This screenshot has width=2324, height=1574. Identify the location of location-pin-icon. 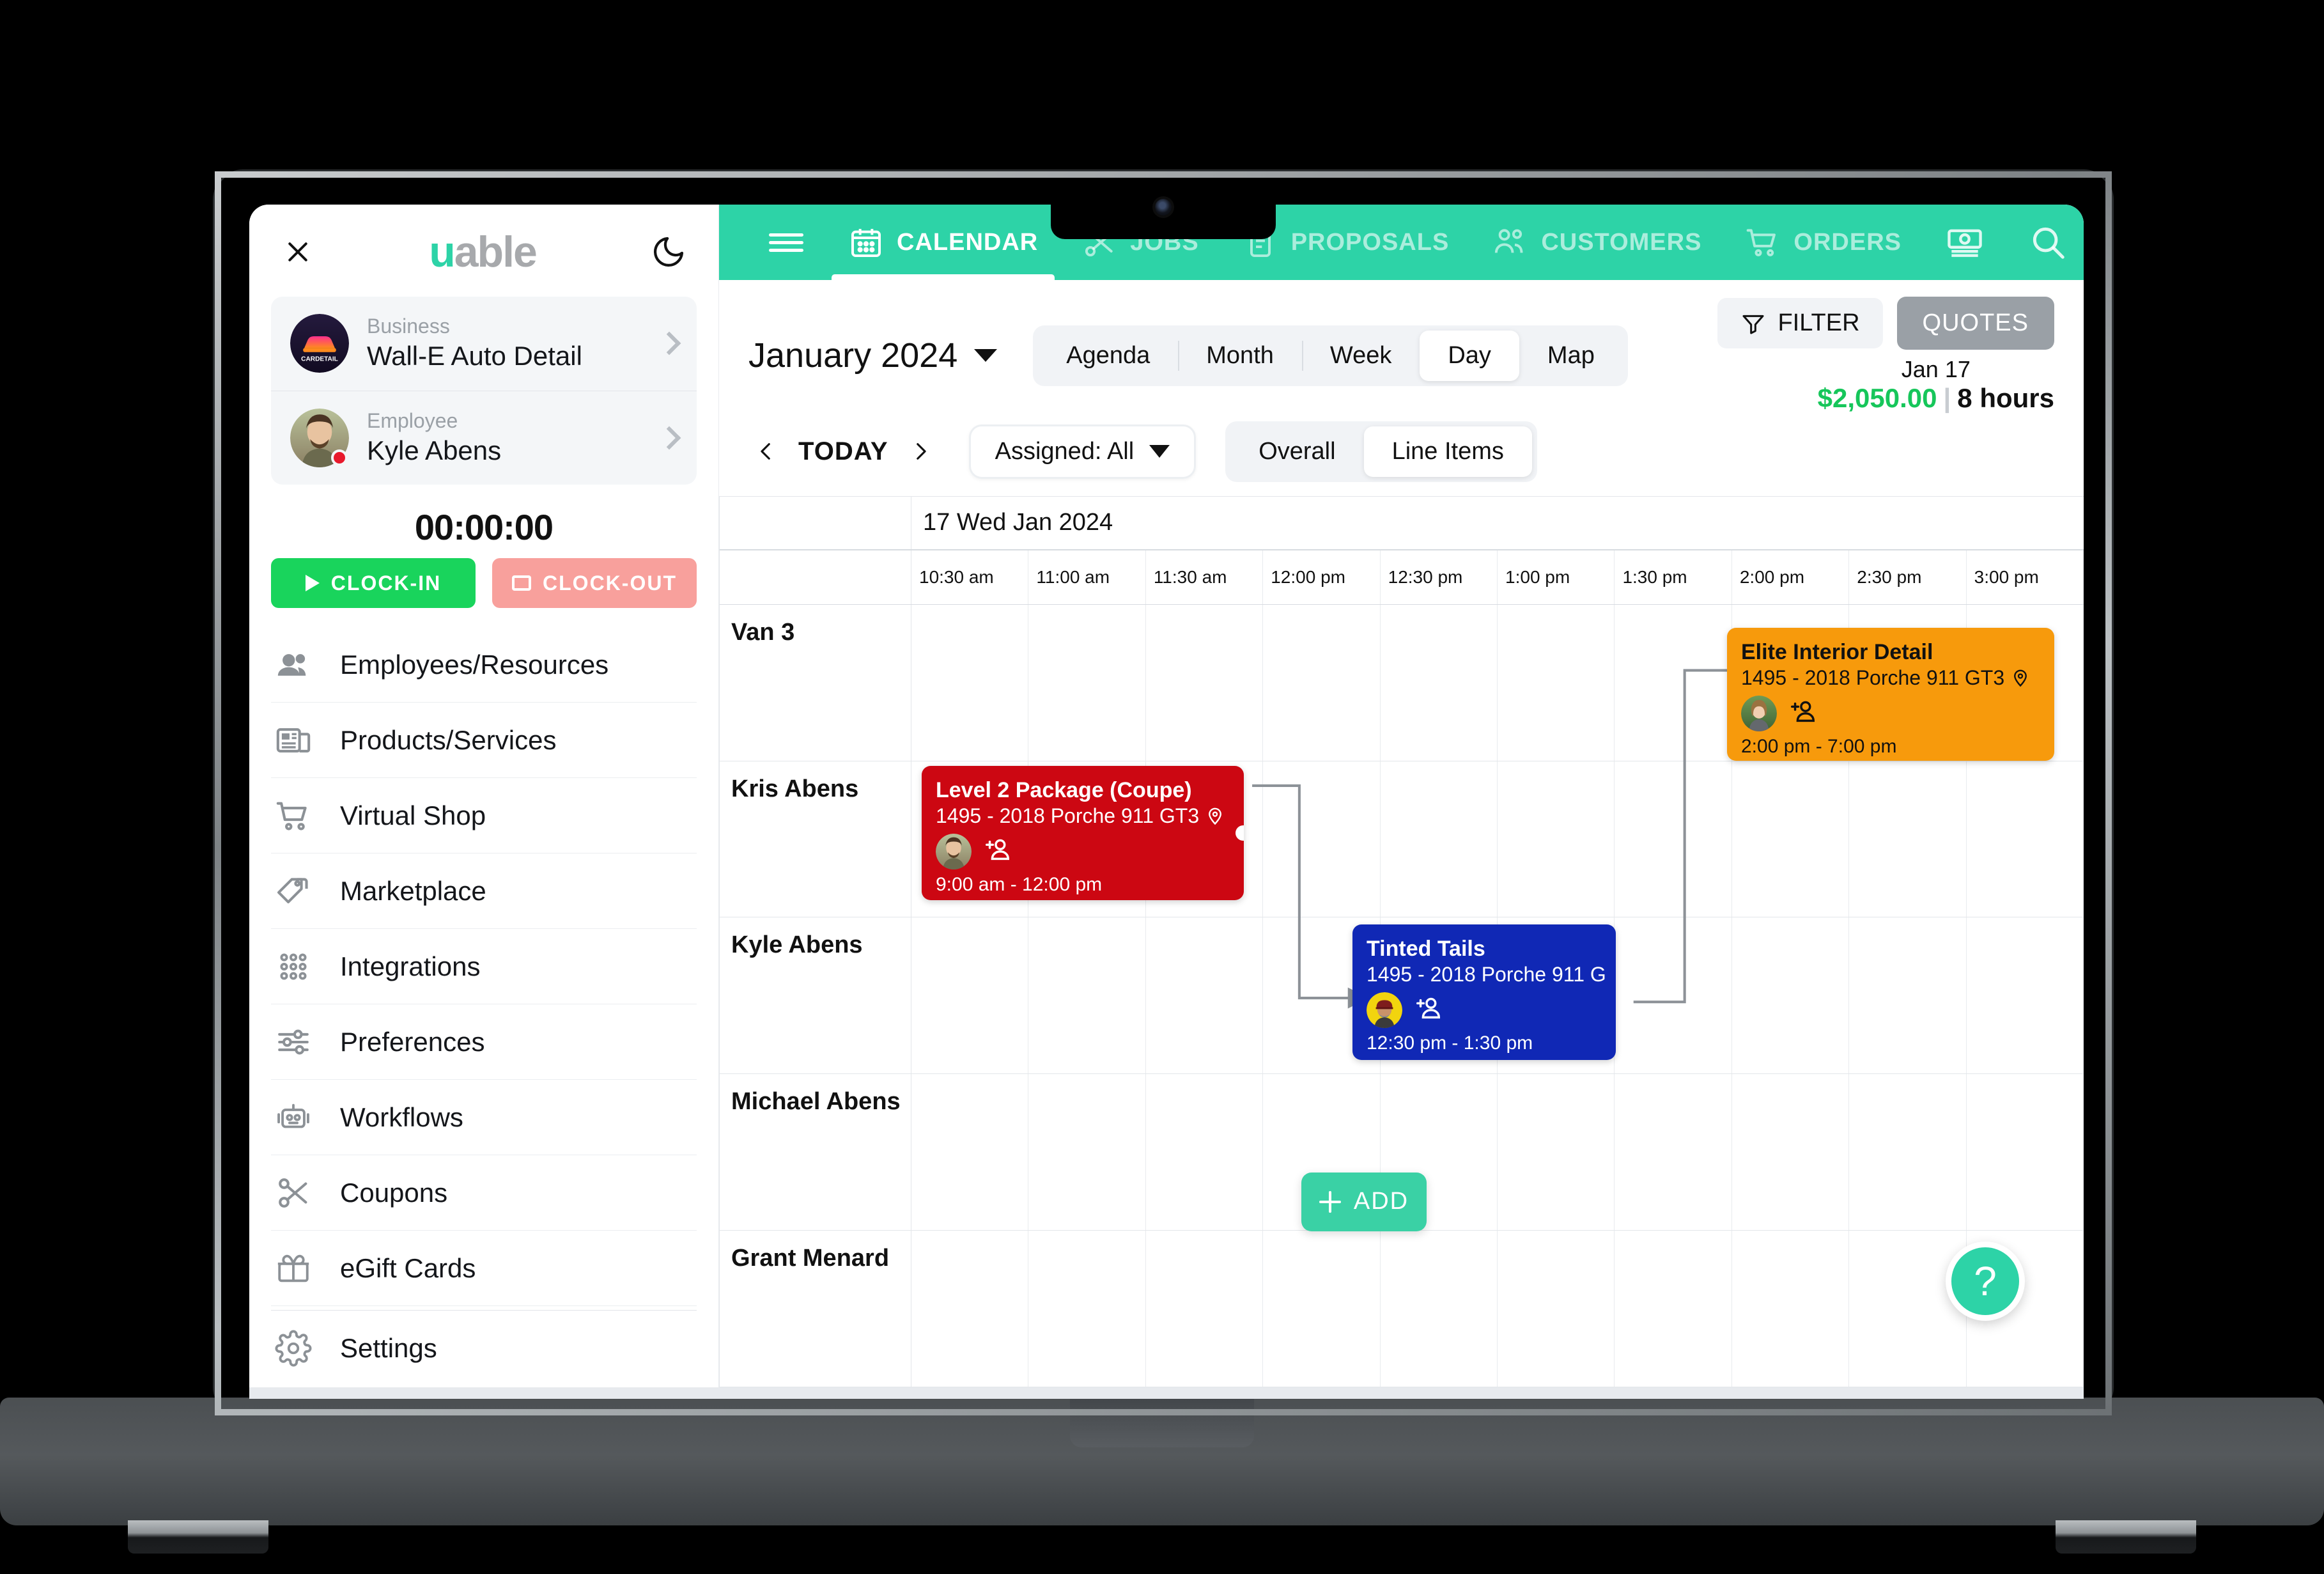
(2020, 678).